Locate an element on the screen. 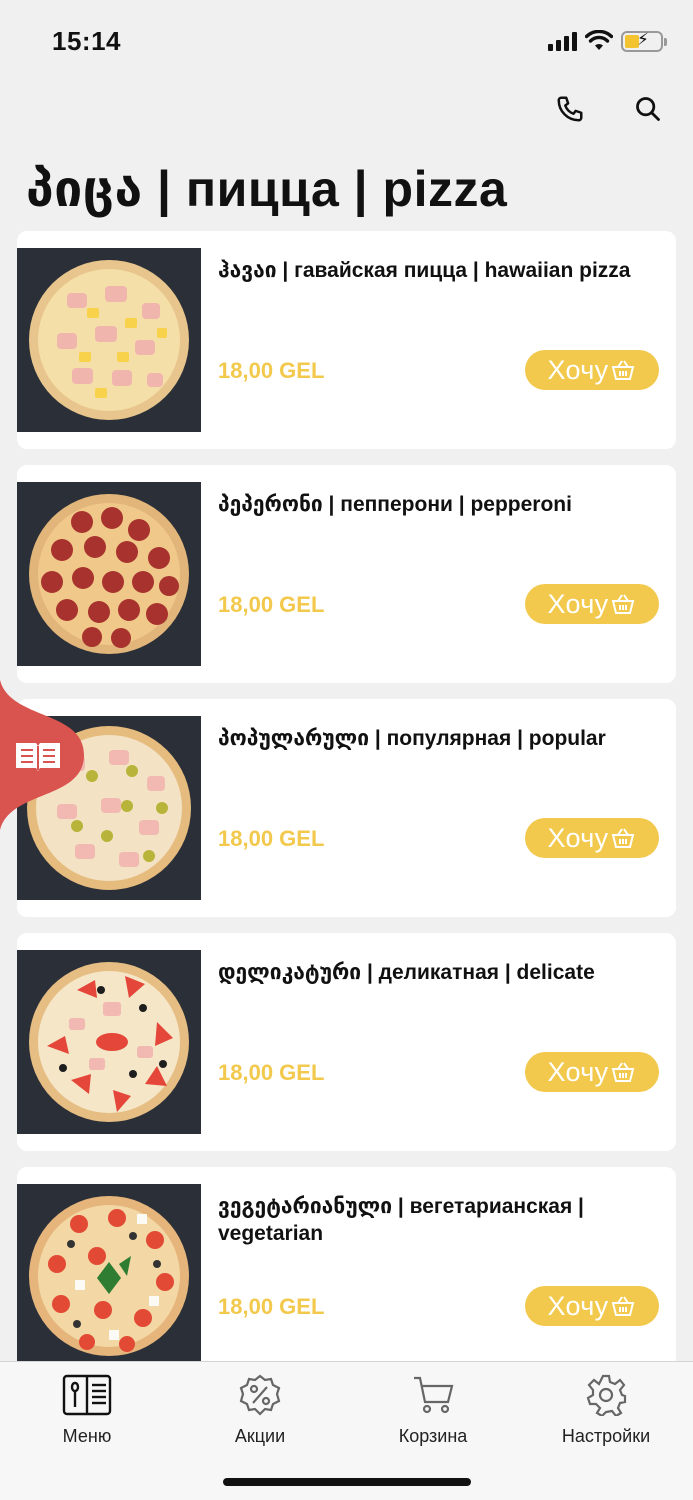 The height and width of the screenshot is (1500, 693). discount-badge-icon is located at coordinates (260, 1395).